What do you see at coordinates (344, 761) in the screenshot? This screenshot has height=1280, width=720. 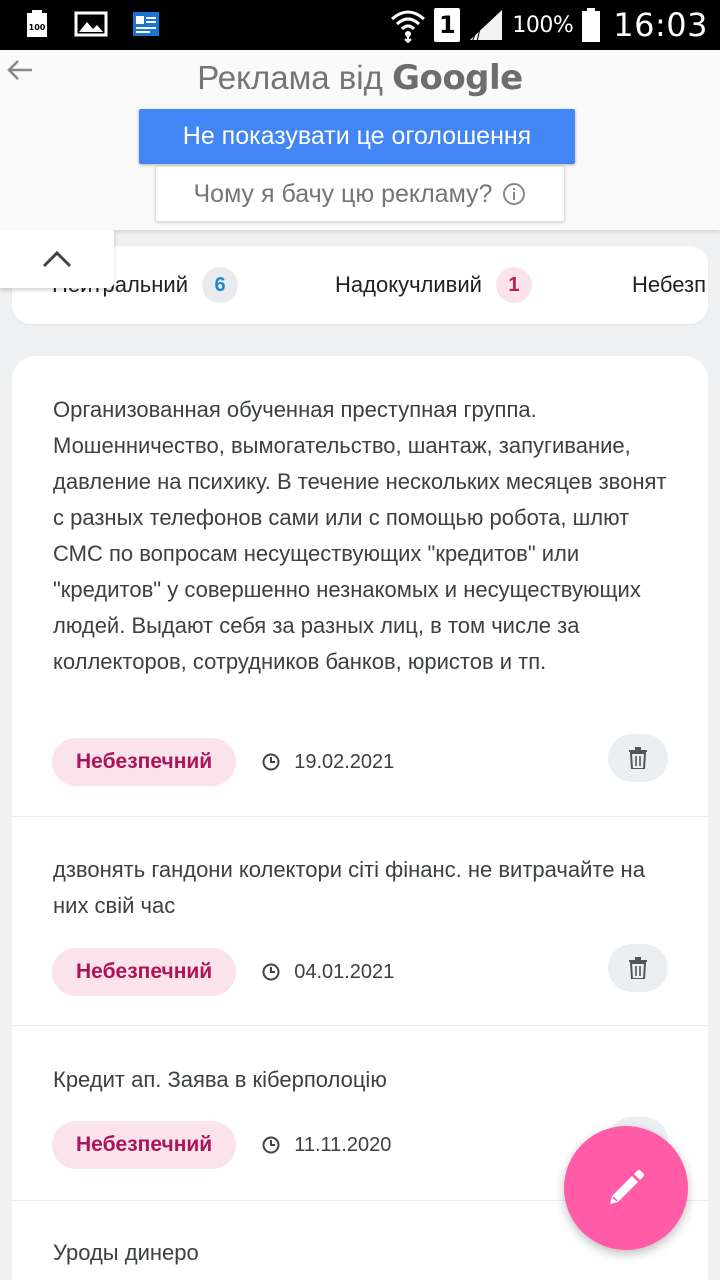 I see `comment-date-text: 19.02.2021` at bounding box center [344, 761].